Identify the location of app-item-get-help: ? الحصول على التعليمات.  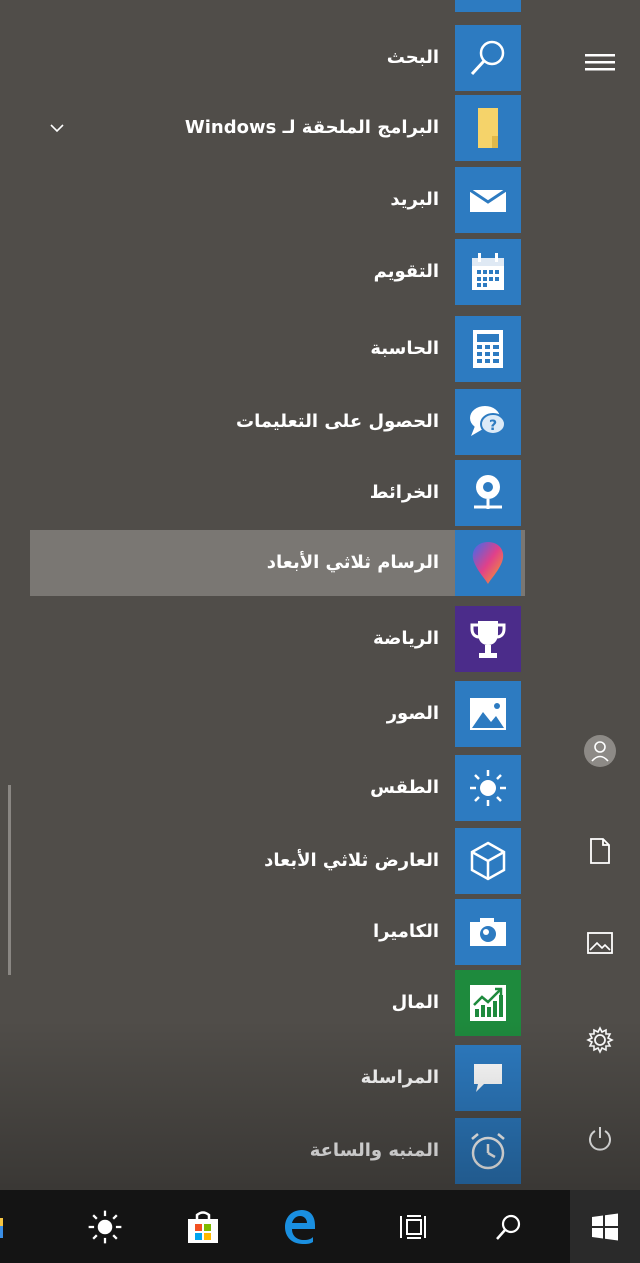
(277, 422).